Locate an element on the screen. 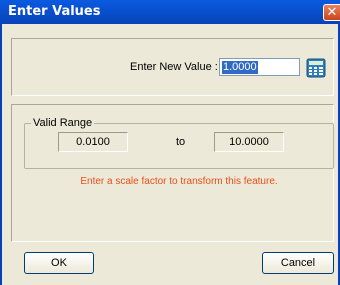 The height and width of the screenshot is (285, 340). close-icon: ✕ is located at coordinates (332, 12).